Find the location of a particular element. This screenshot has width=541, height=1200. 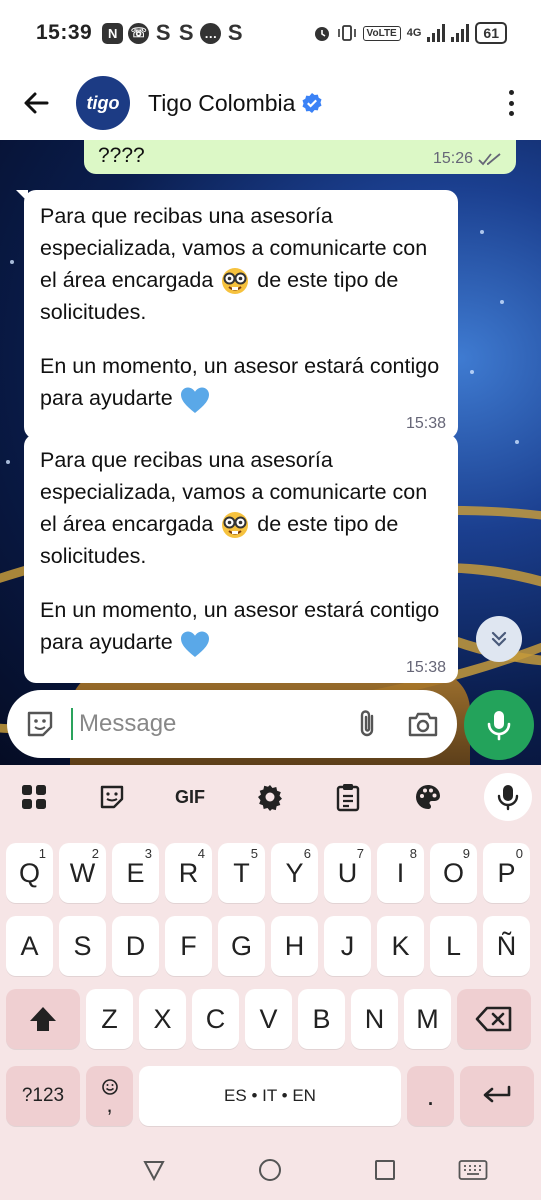

key-c: C is located at coordinates (215, 1019).